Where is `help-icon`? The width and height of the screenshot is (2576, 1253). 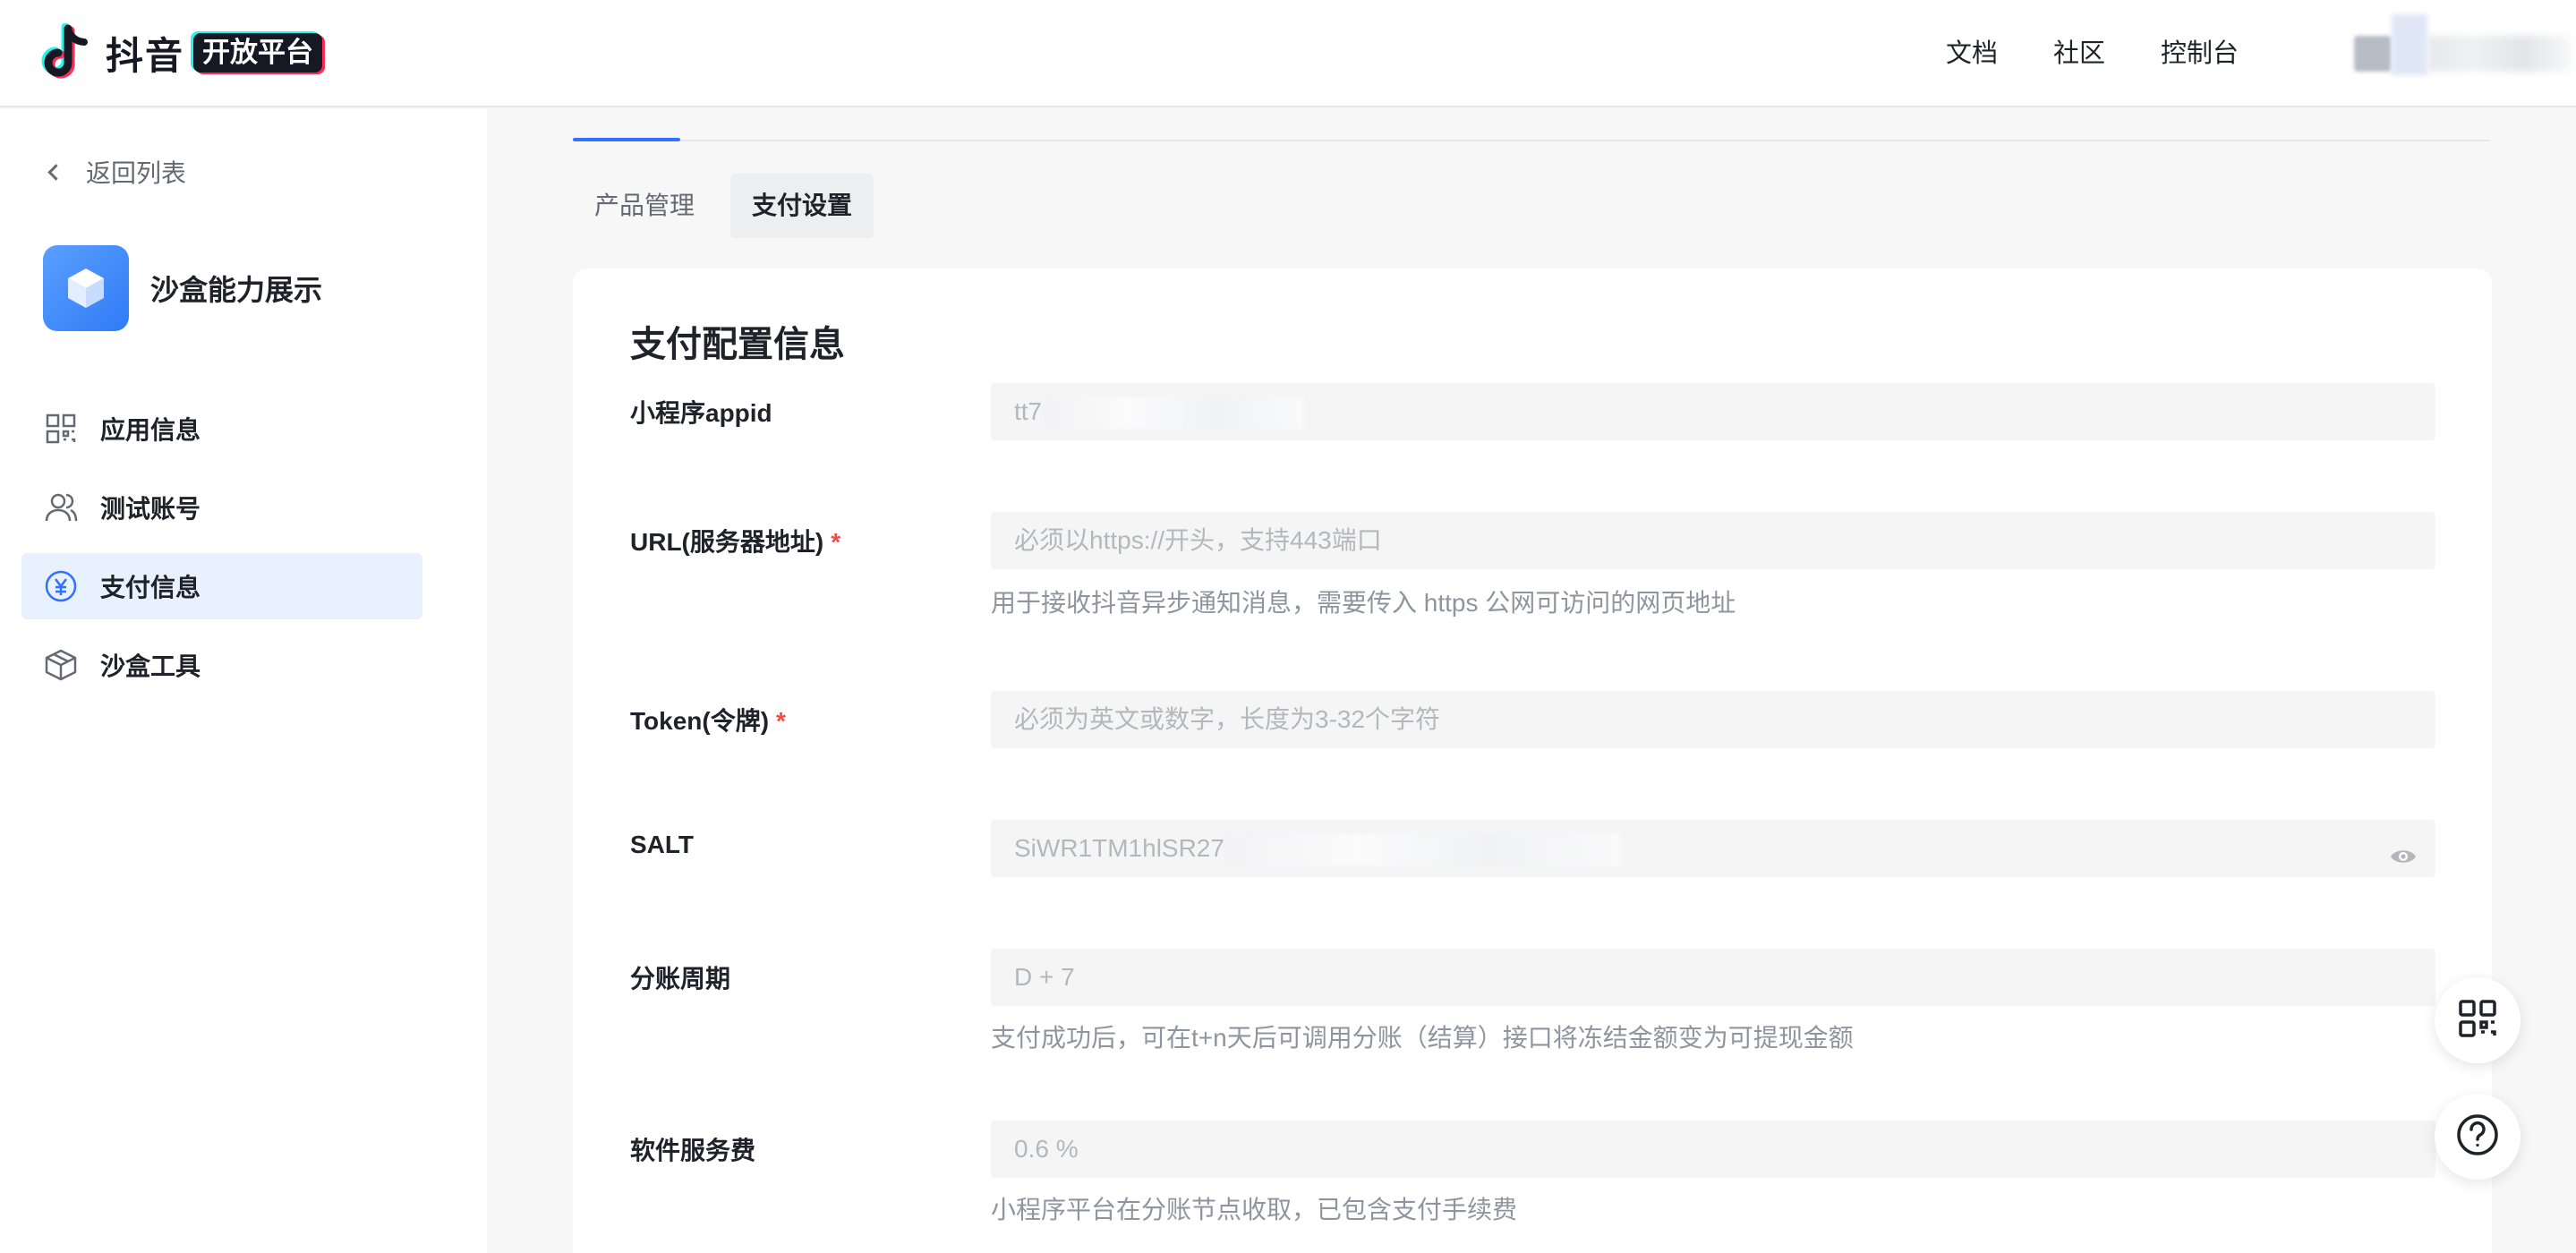
help-icon is located at coordinates (2477, 1137).